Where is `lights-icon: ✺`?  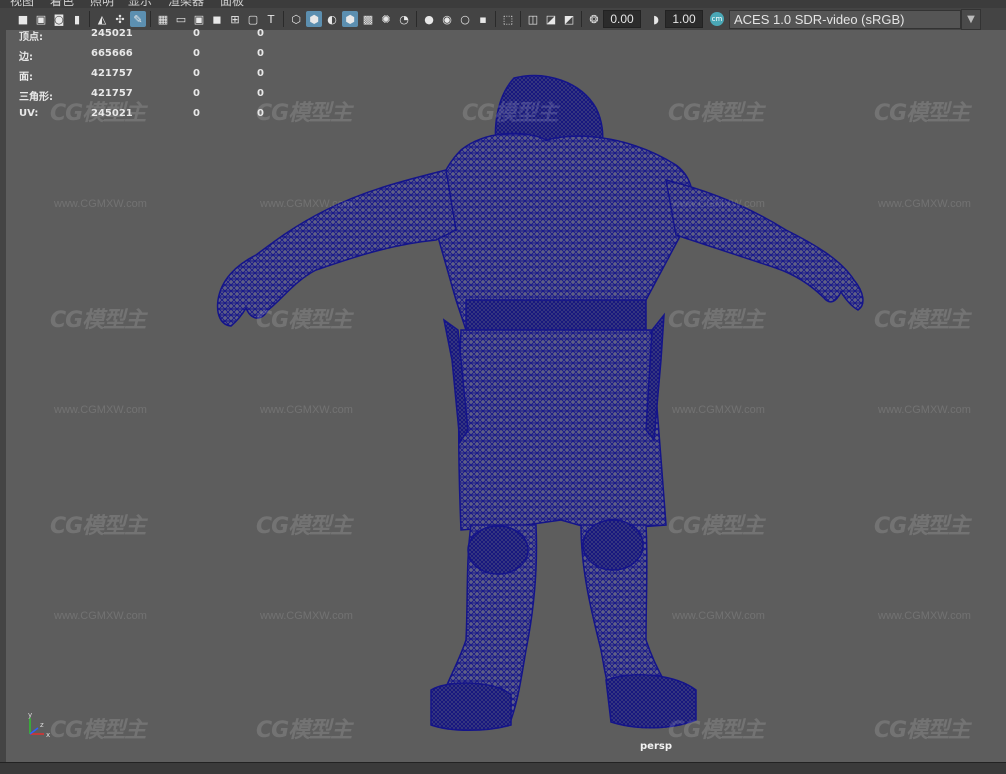
lights-icon: ✺ is located at coordinates (386, 19).